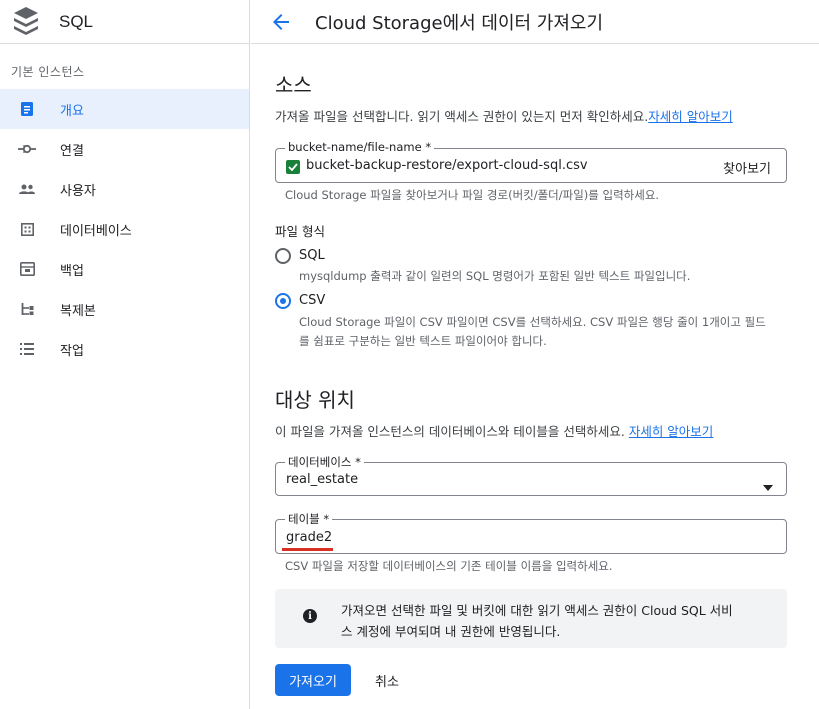 This screenshot has width=819, height=709. I want to click on csv-option-description-line2: 를 쉼표로 구분하는 일반 텍스트 파일이어야 합니다., so click(423, 341).